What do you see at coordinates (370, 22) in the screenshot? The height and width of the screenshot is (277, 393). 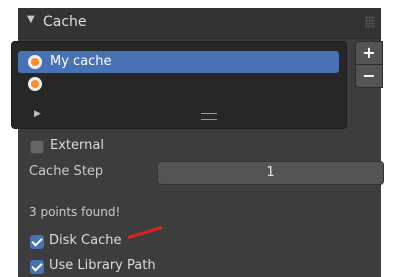 I see `drag-handle-icon` at bounding box center [370, 22].